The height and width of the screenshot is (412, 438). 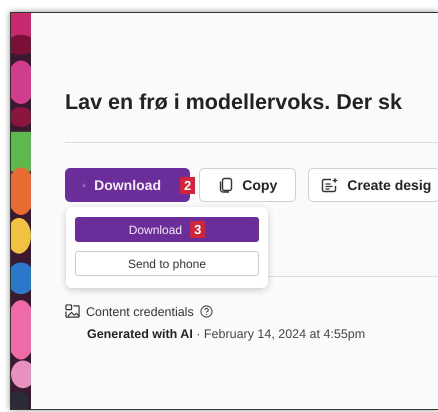 I want to click on download-option: Download 3, so click(x=167, y=229).